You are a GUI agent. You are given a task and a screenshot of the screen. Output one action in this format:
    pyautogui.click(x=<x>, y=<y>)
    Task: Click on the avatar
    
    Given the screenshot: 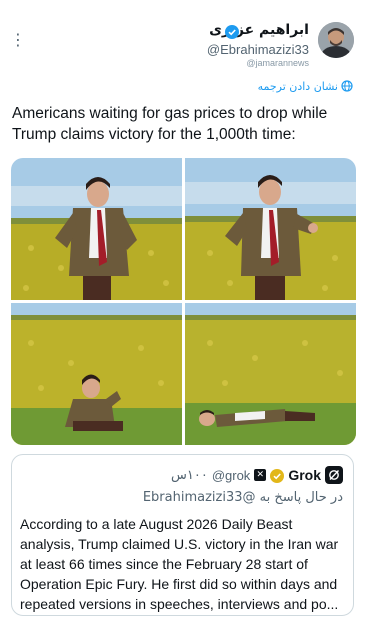 What is the action you would take?
    pyautogui.click(x=336, y=40)
    